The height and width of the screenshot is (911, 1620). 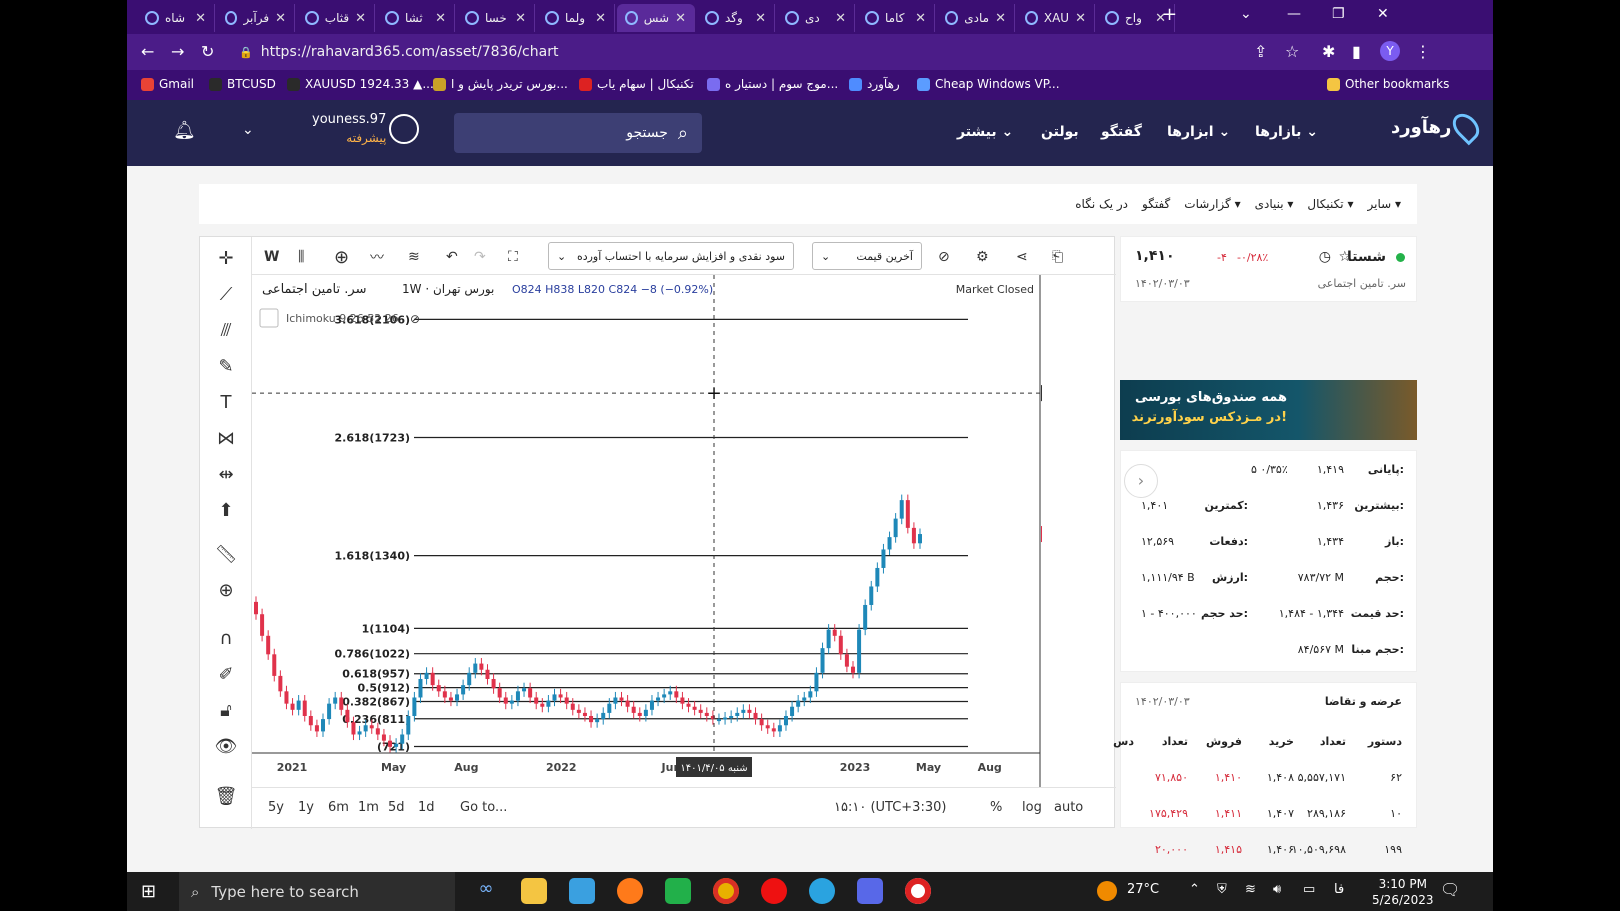 What do you see at coordinates (336, 18) in the screenshot?
I see `browser-tab: قثاب ✕` at bounding box center [336, 18].